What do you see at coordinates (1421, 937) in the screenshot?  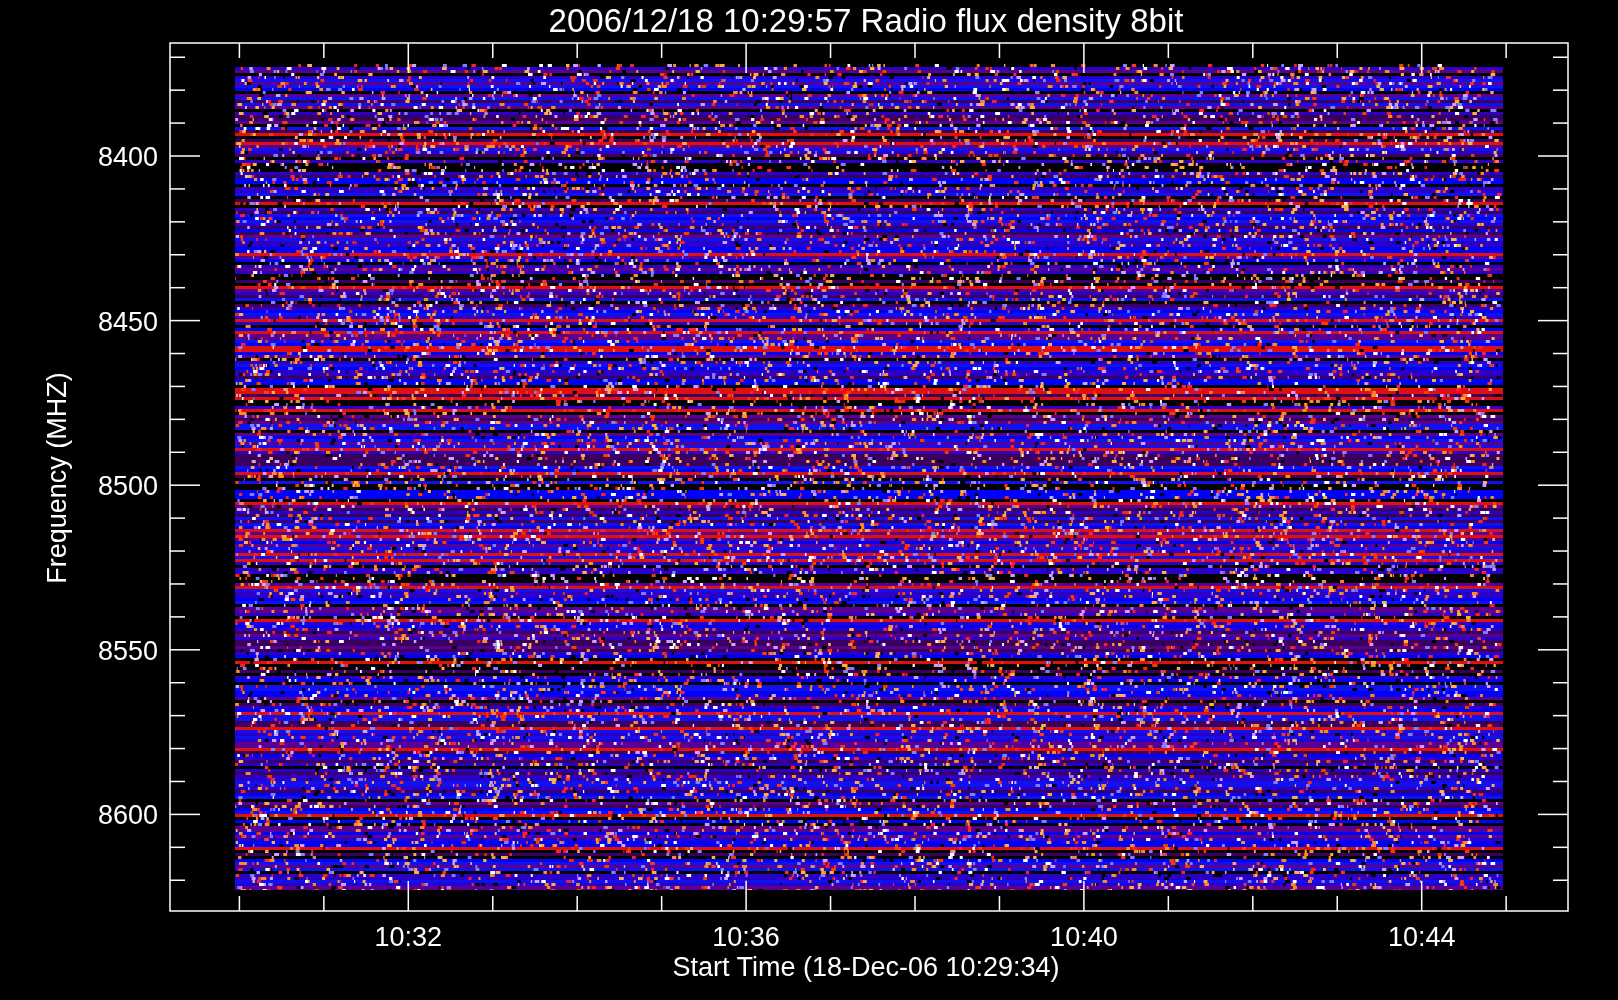 I see `axis-tick-label: 10:44` at bounding box center [1421, 937].